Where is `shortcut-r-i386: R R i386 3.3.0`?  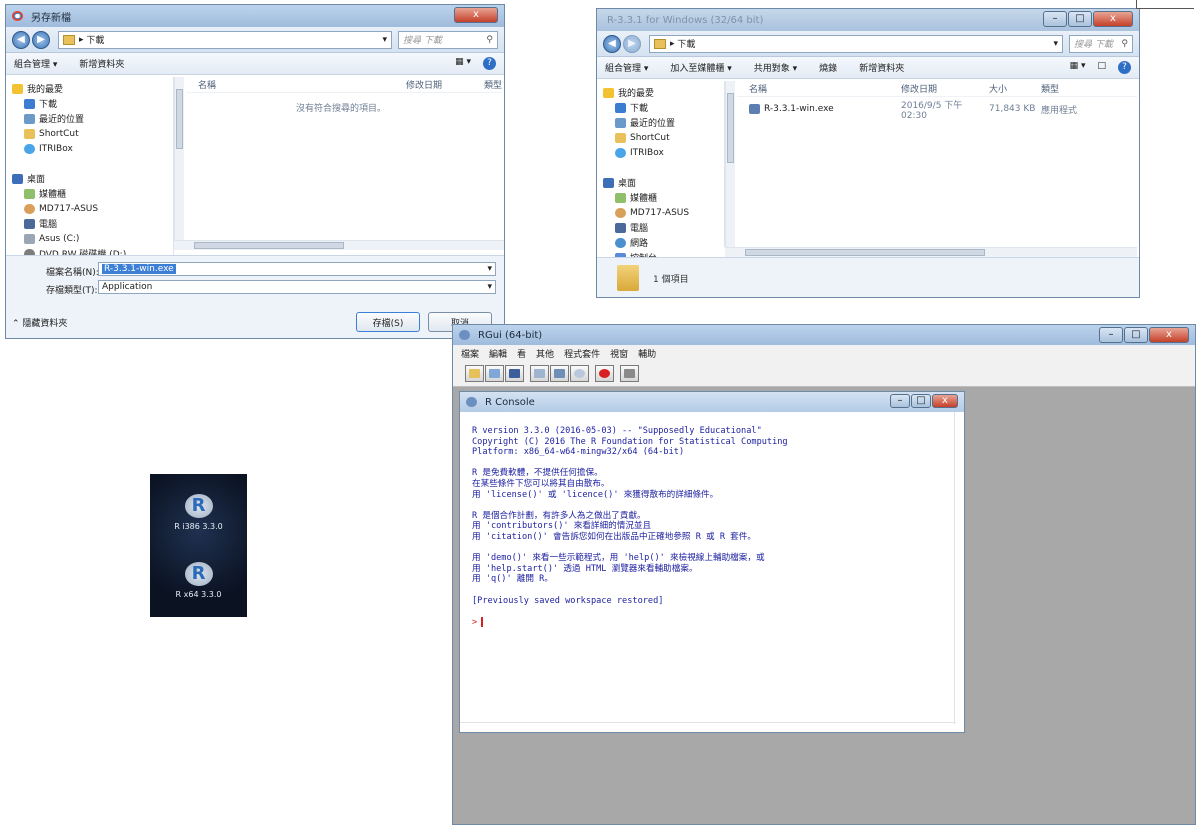
shortcut-r-i386: R R i386 3.3.0 is located at coordinates (198, 512).